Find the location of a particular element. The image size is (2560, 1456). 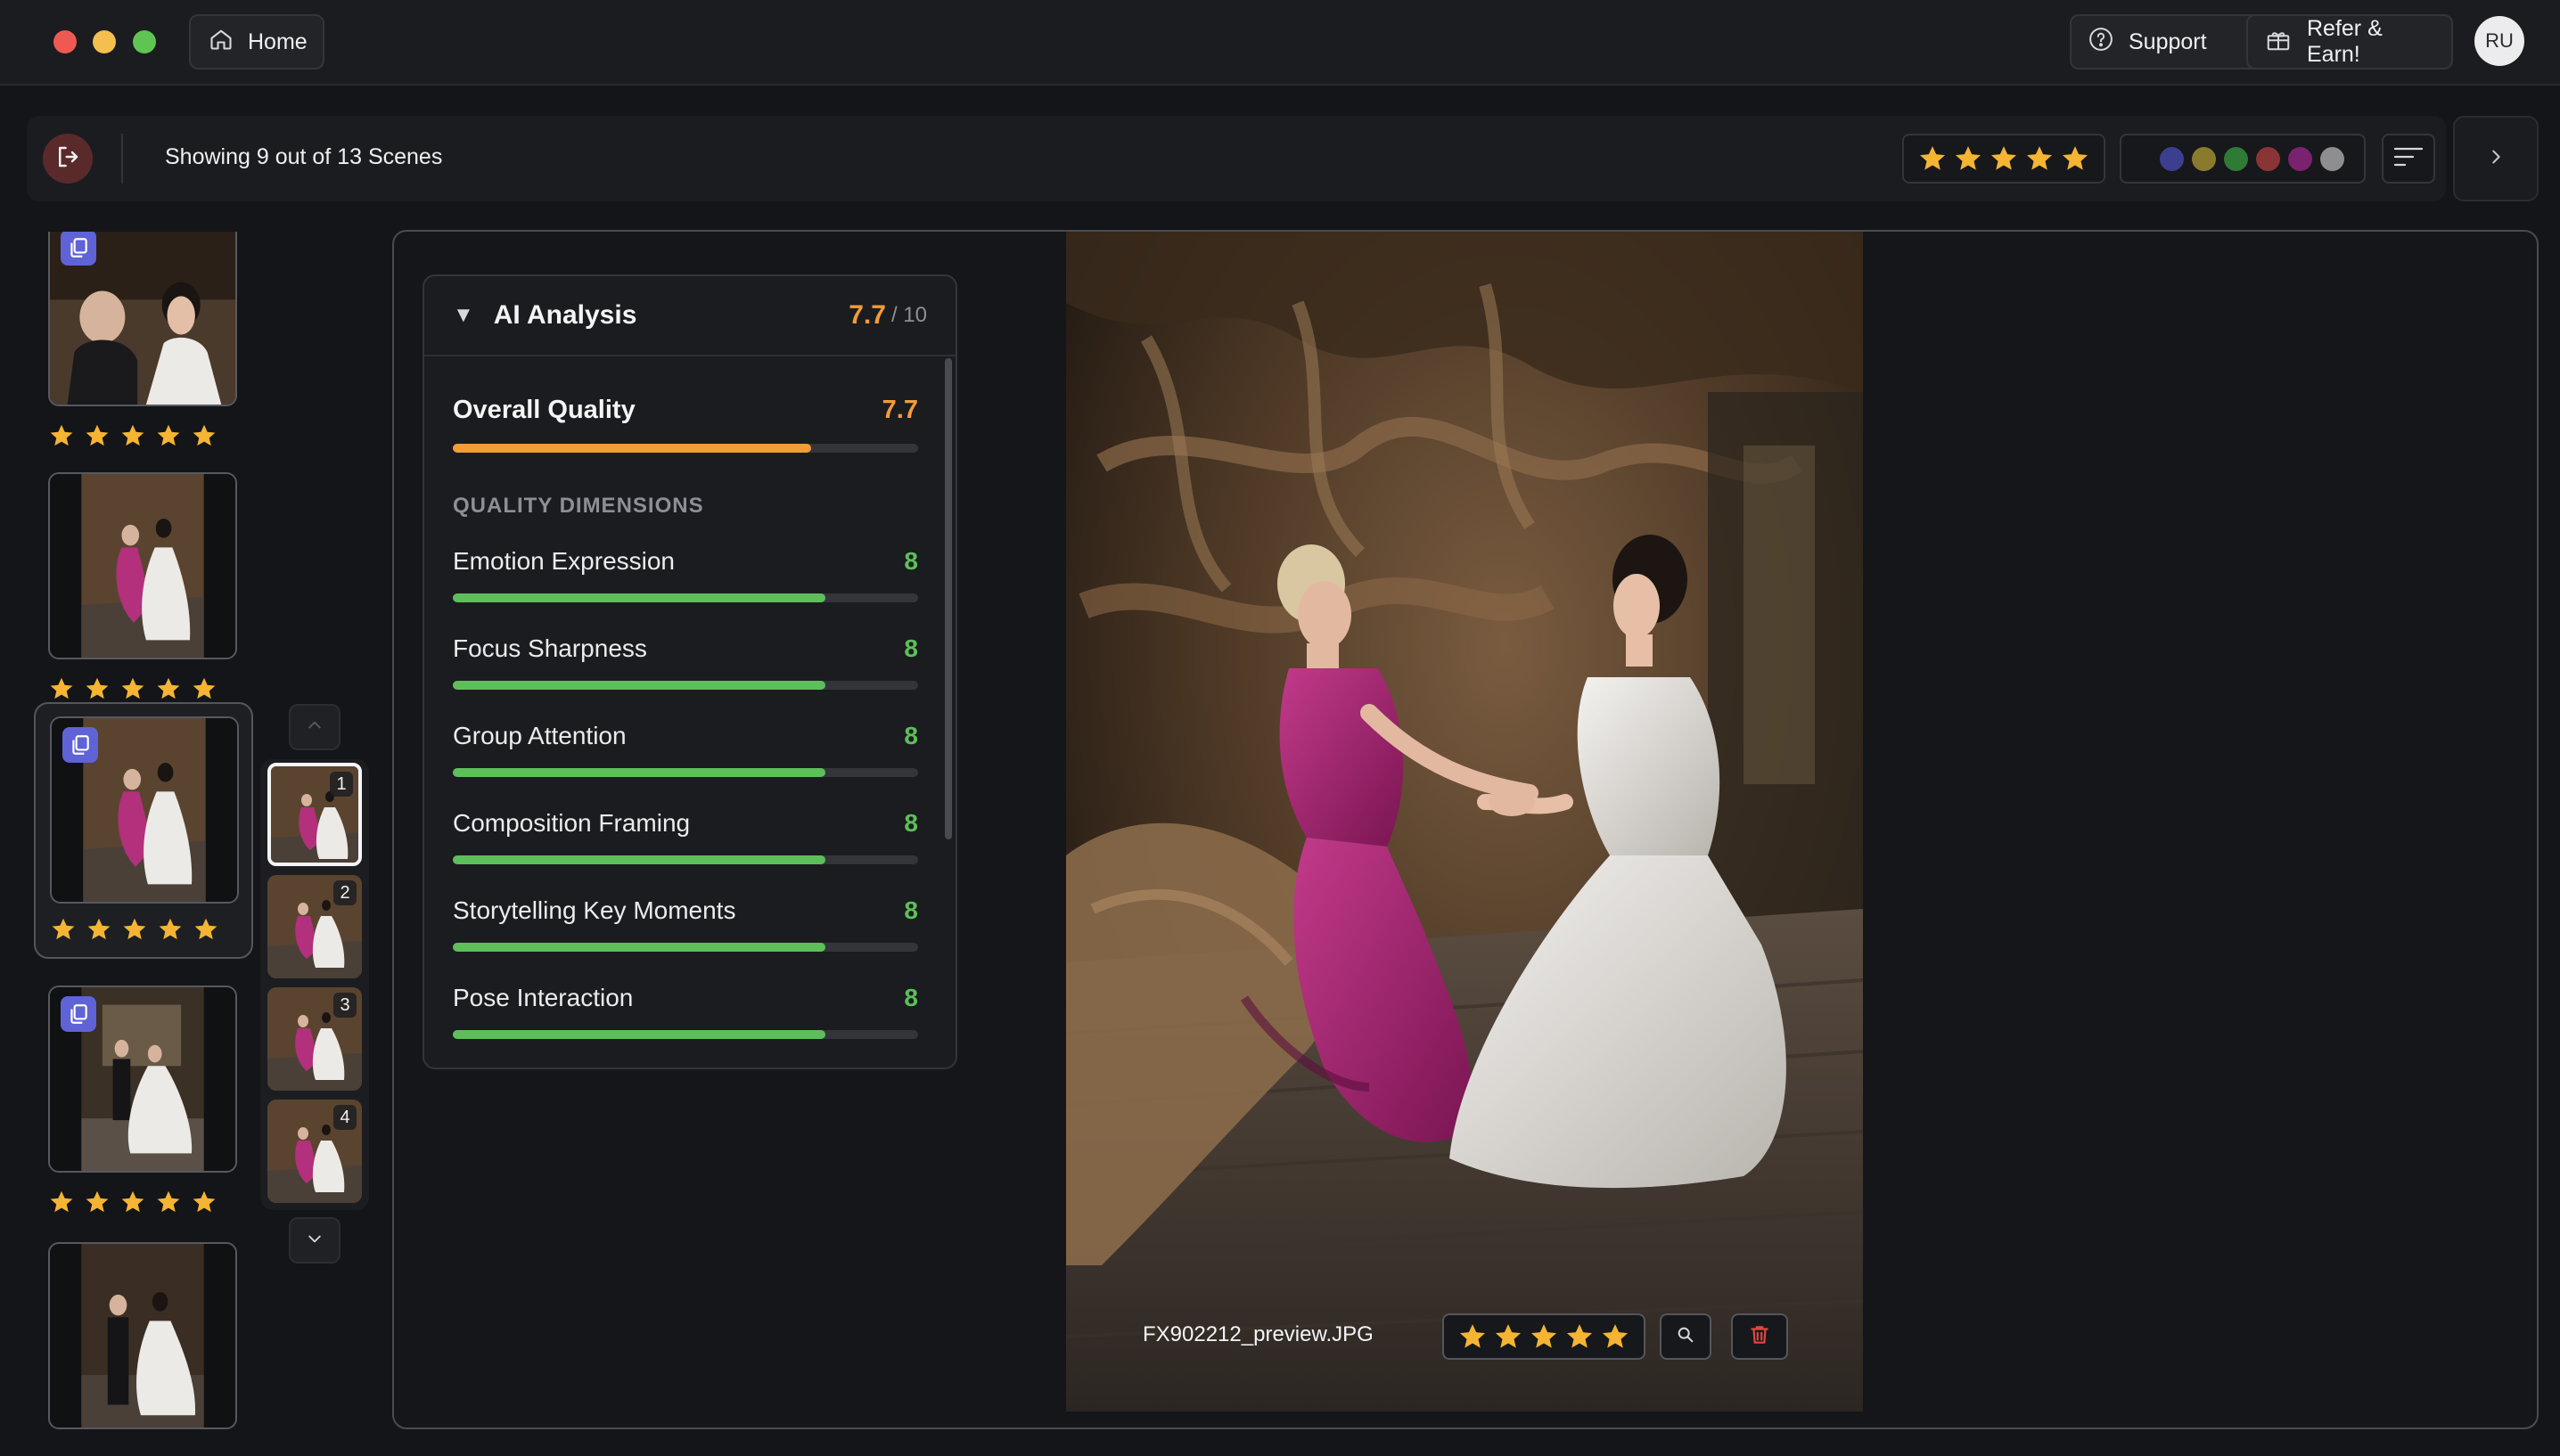

overall-quality-bar-fill is located at coordinates (632, 449).